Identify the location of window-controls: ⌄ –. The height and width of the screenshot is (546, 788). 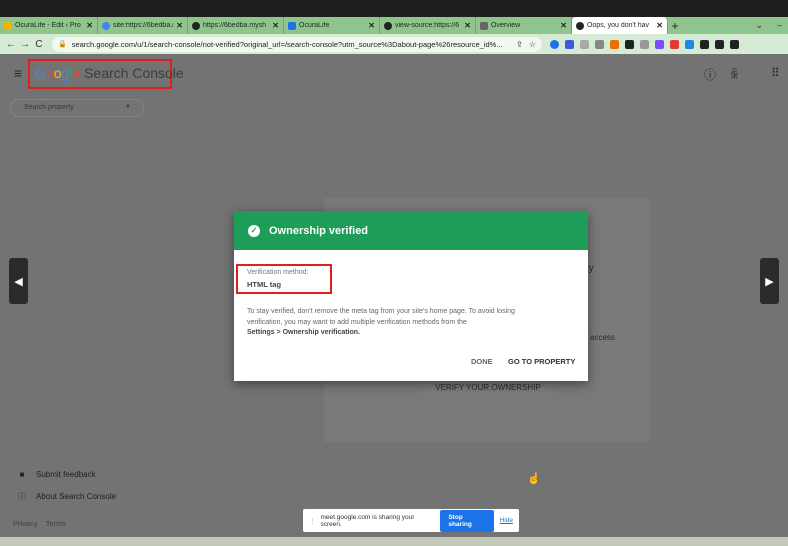
(771, 25).